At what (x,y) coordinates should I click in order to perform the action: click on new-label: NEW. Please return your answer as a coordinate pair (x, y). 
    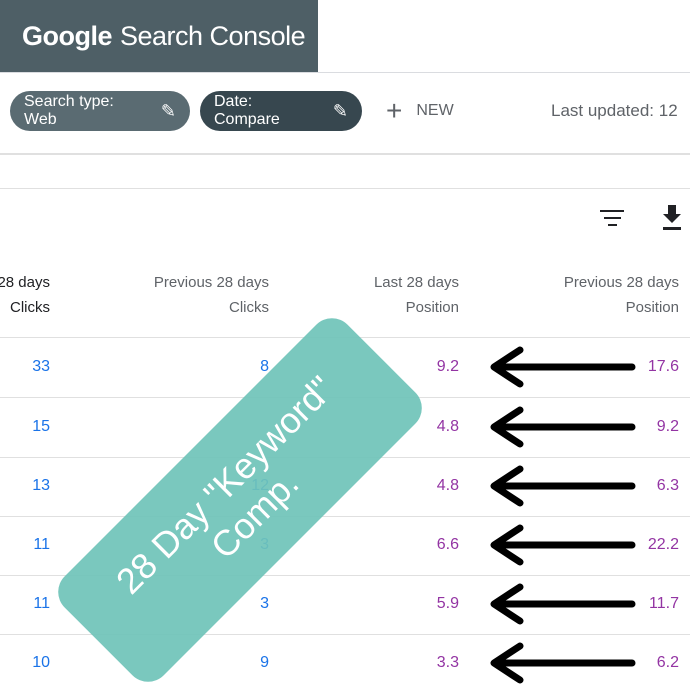
    Looking at the image, I should click on (435, 110).